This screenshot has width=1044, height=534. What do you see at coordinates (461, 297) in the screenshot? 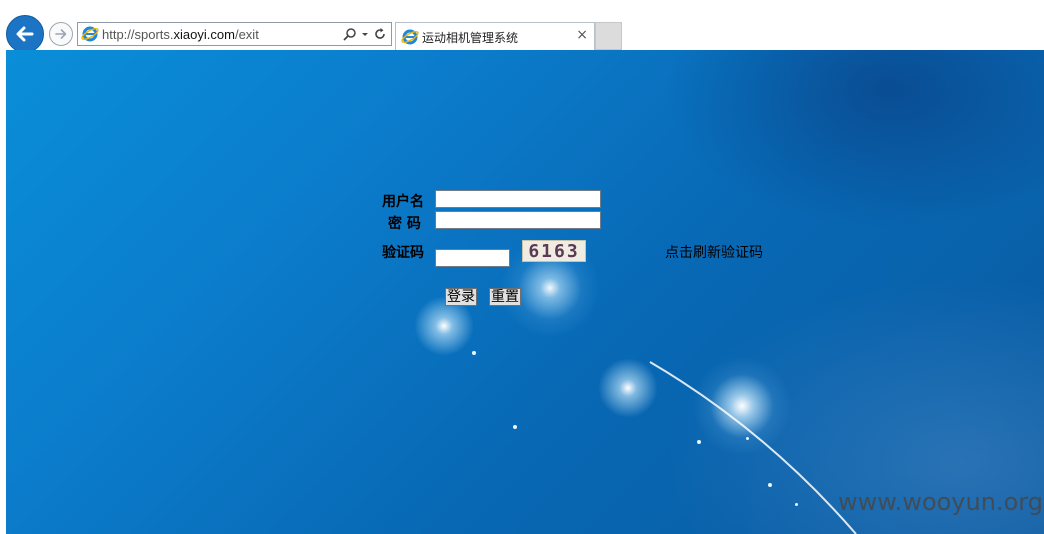
I see `login-button: 登录` at bounding box center [461, 297].